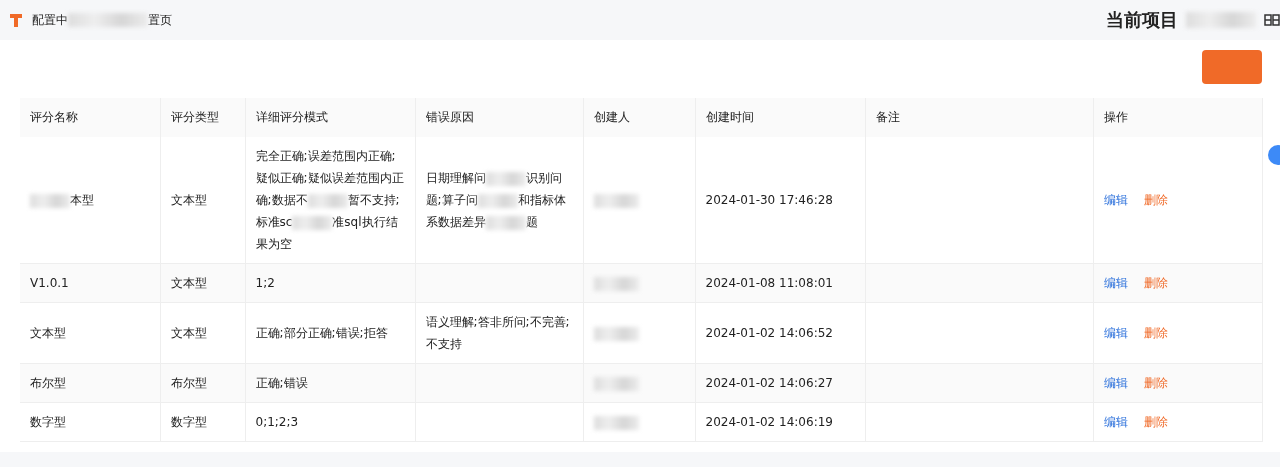 The width and height of the screenshot is (1280, 467). I want to click on cell-text: 完全正确;误差范围内正确;疑似正确;疑似误差范围内正确;数据不 暂不支持;标准sc 准sql执行结果为空, so click(330, 200).